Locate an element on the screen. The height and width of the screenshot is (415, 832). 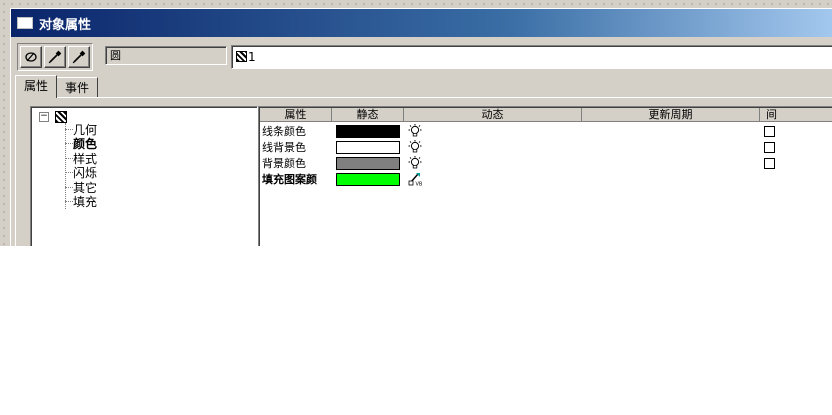
grid-row-line-color: 线条颜色 is located at coordinates (341, 131).